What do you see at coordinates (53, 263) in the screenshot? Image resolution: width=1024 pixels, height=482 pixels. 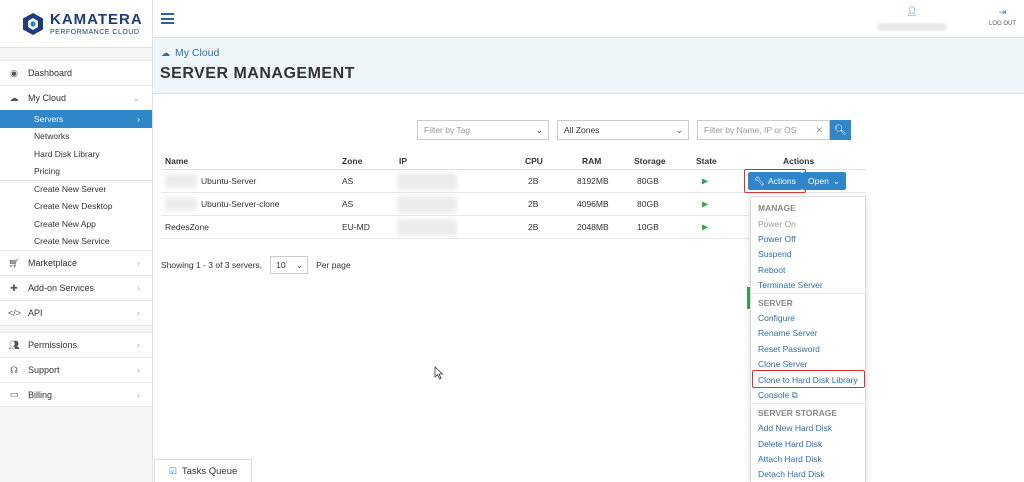 I see `sidebar-item-label: Marketplace` at bounding box center [53, 263].